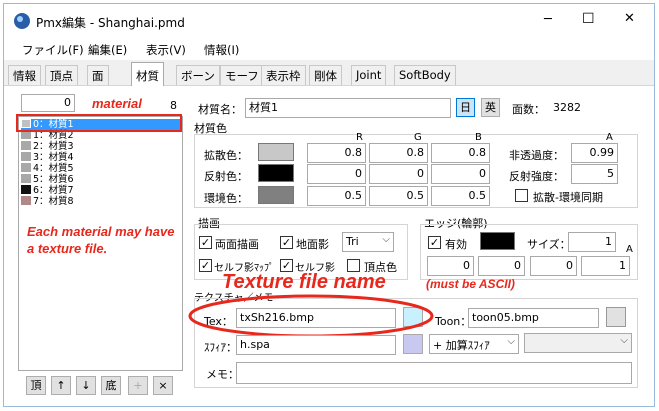 This screenshot has width=659, height=411. What do you see at coordinates (521, 195) in the screenshot?
I see `sync-ambient-checkbox` at bounding box center [521, 195].